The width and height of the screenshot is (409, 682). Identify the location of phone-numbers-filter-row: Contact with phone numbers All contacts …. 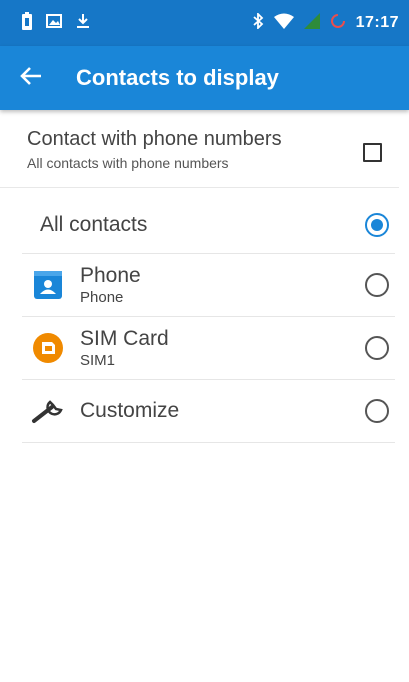
(199, 149).